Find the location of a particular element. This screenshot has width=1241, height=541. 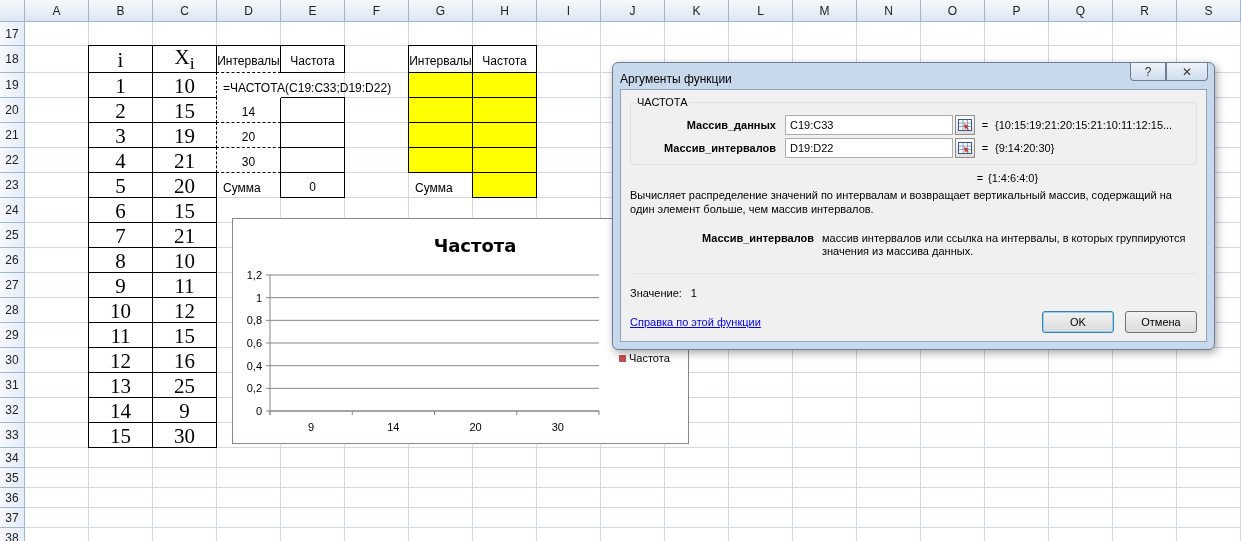

row-header: 24 is located at coordinates (12, 210).